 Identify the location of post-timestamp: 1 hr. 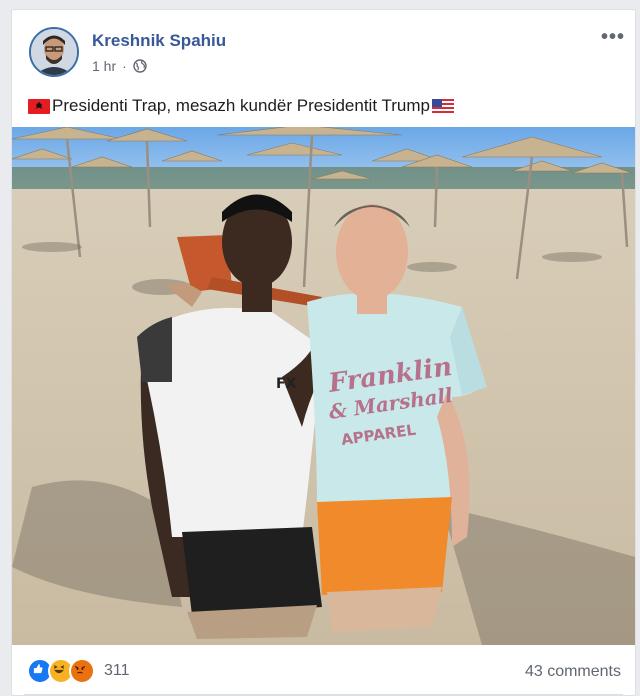
(104, 66).